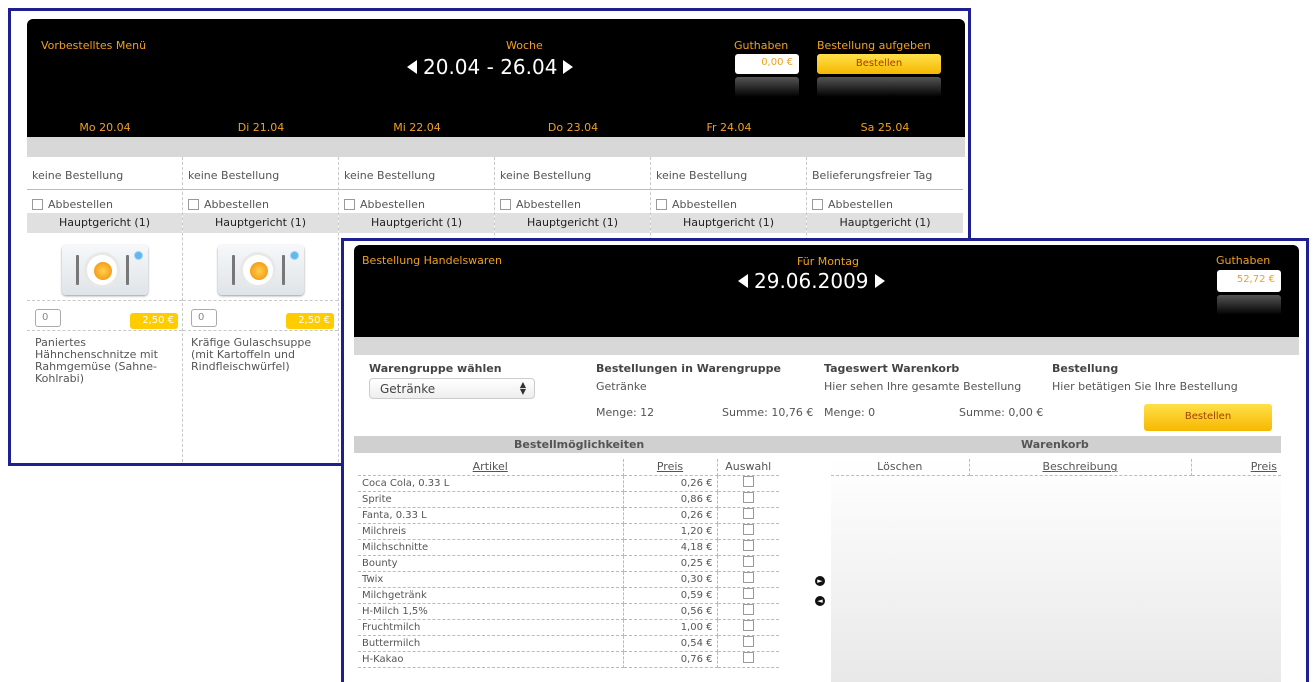 This screenshot has height=682, width=1314. What do you see at coordinates (670, 515) in the screenshot?
I see `article-price: 0,26 €` at bounding box center [670, 515].